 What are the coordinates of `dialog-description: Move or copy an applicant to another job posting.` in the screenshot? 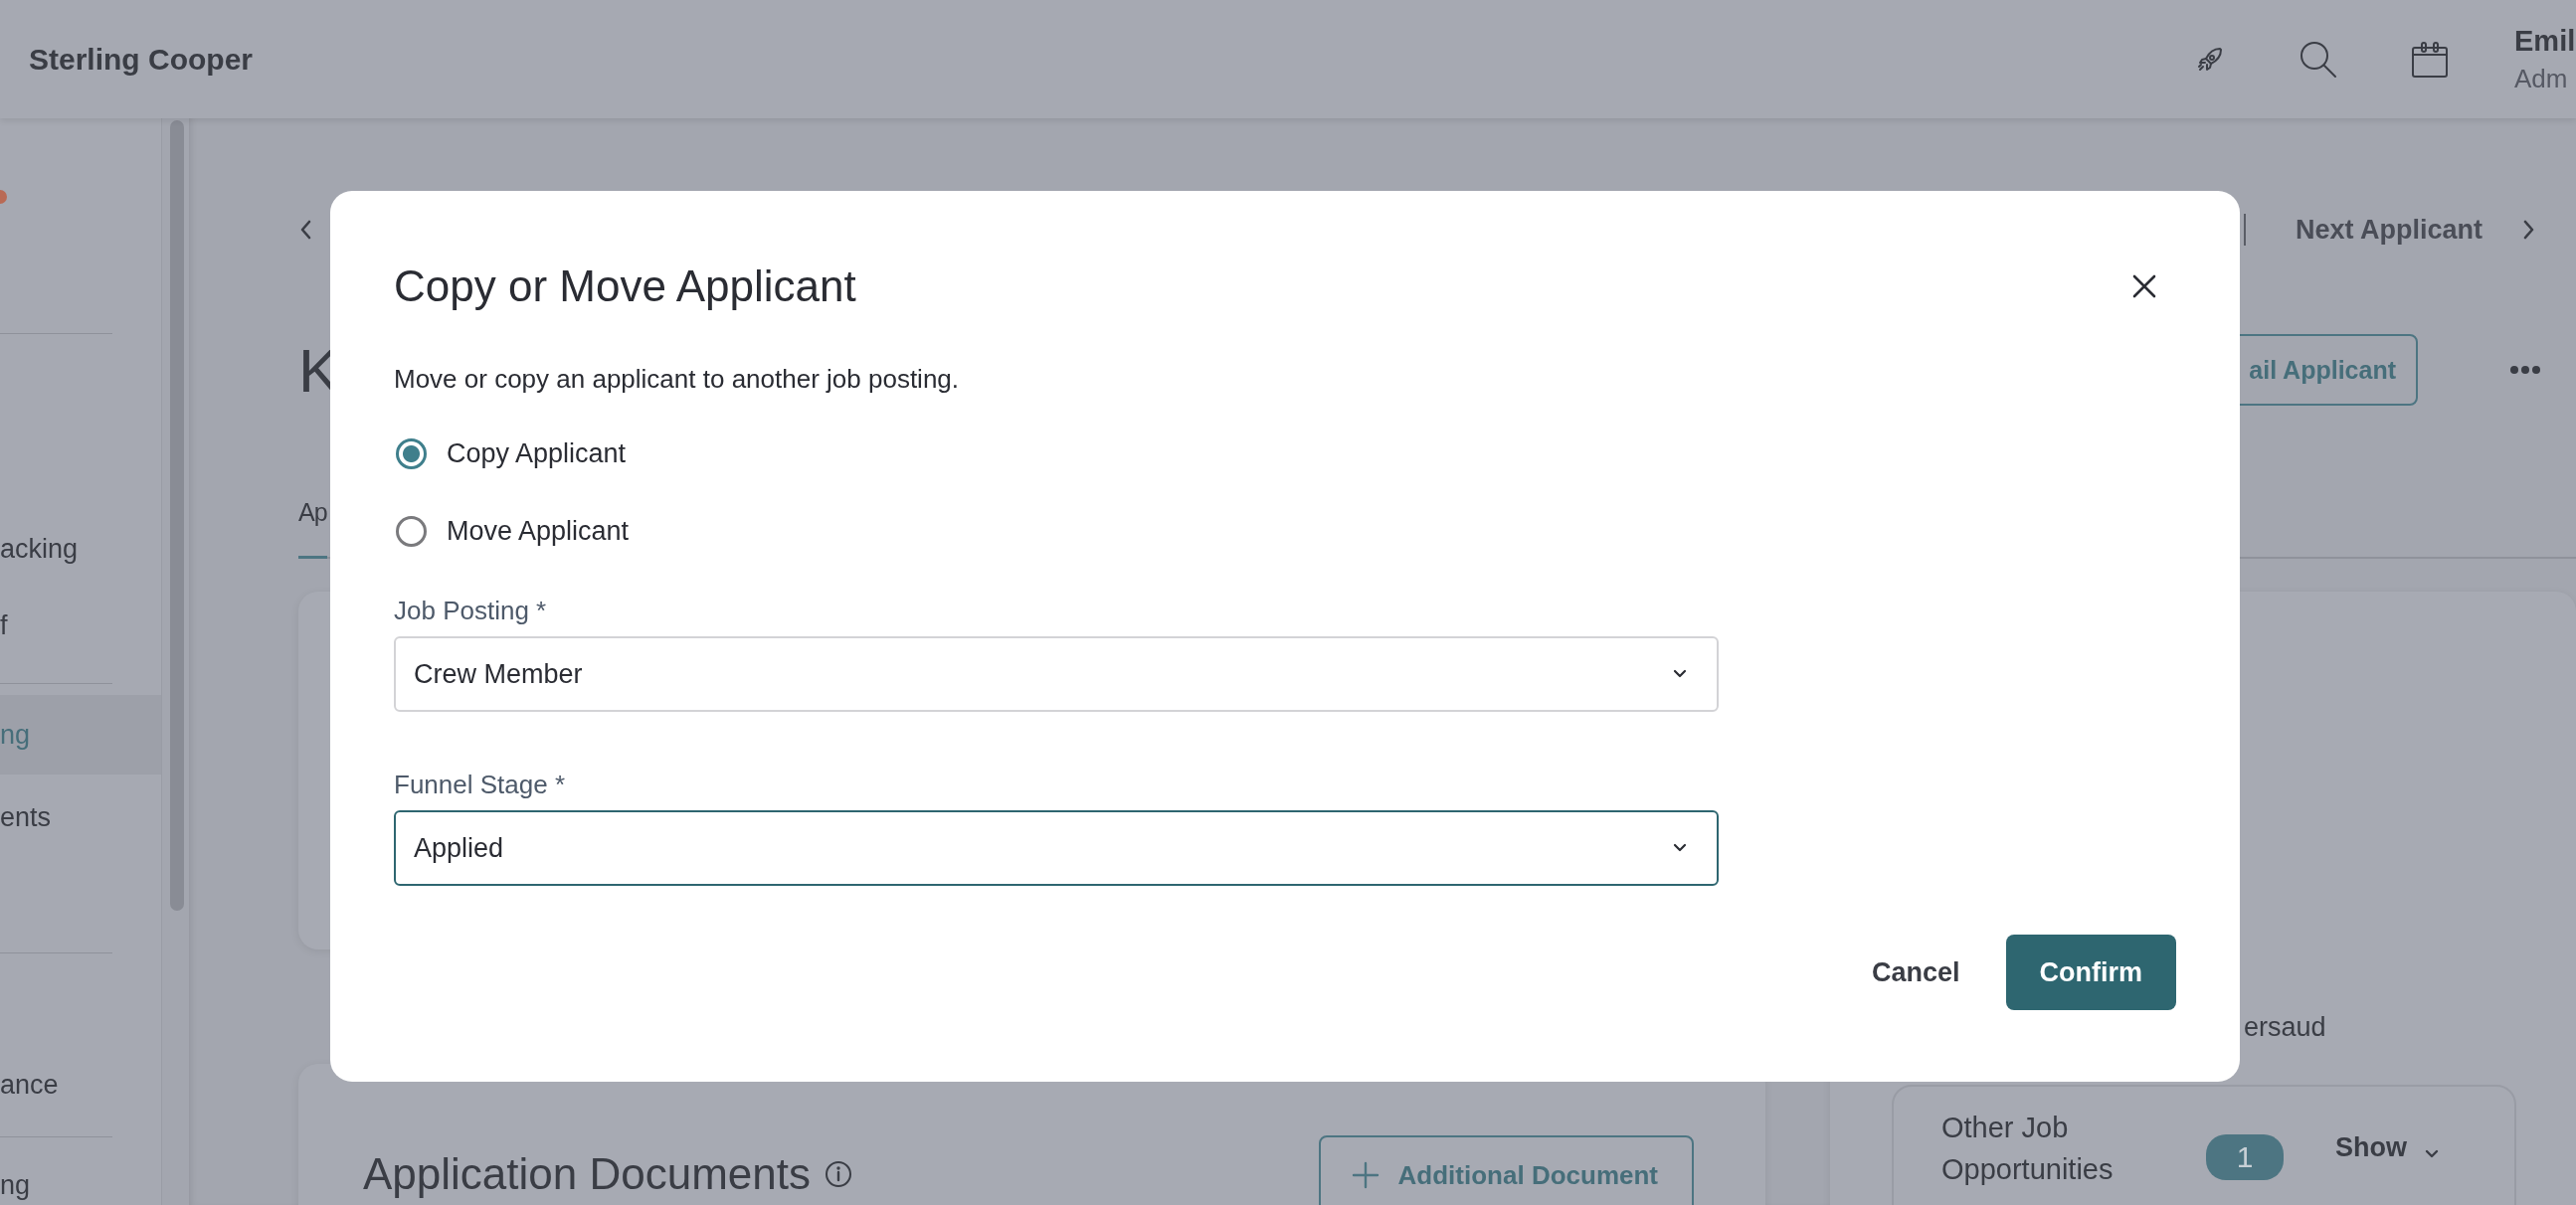 It's located at (677, 379).